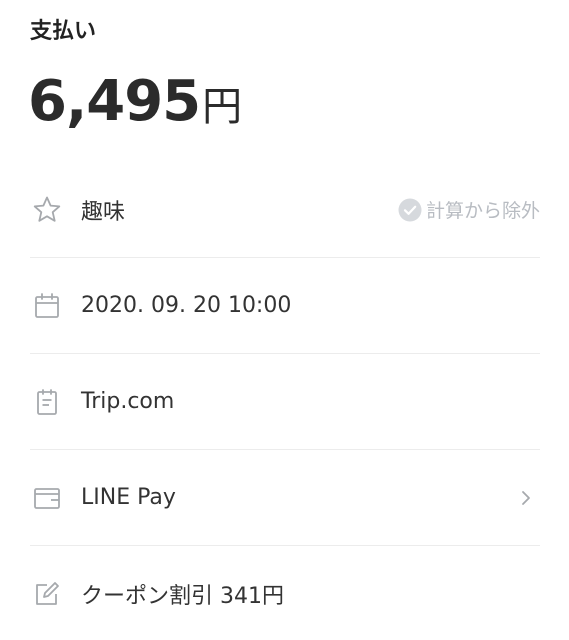 The width and height of the screenshot is (569, 640). What do you see at coordinates (285, 210) in the screenshot?
I see `category-row: 趣味 計算から除外` at bounding box center [285, 210].